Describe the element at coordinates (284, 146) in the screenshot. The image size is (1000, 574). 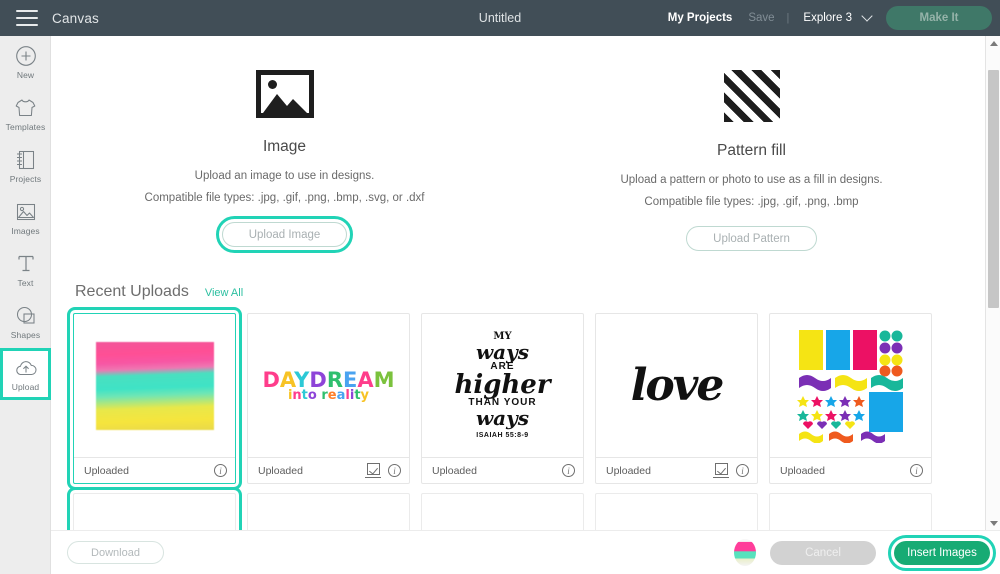
I see `upload-option-title: Image` at that location.